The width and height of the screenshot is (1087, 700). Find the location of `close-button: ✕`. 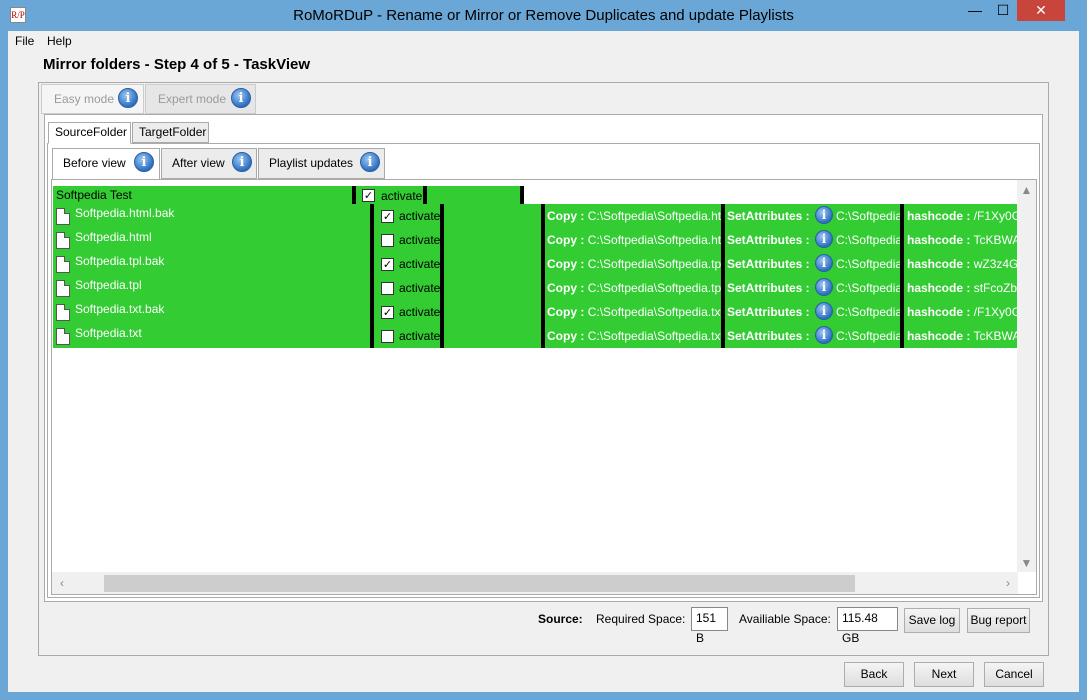

close-button: ✕ is located at coordinates (1041, 10).